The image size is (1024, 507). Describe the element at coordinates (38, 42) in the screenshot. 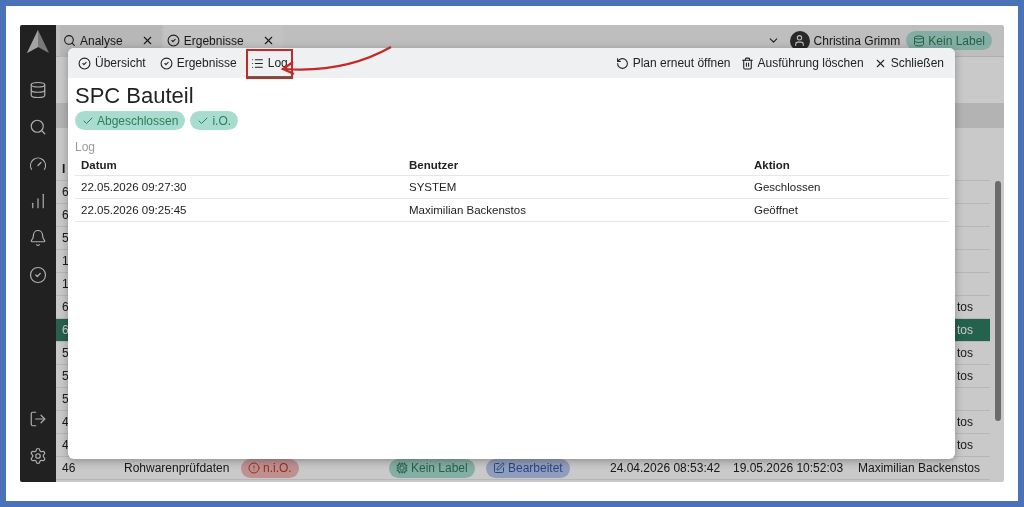

I see `logo-icon` at that location.